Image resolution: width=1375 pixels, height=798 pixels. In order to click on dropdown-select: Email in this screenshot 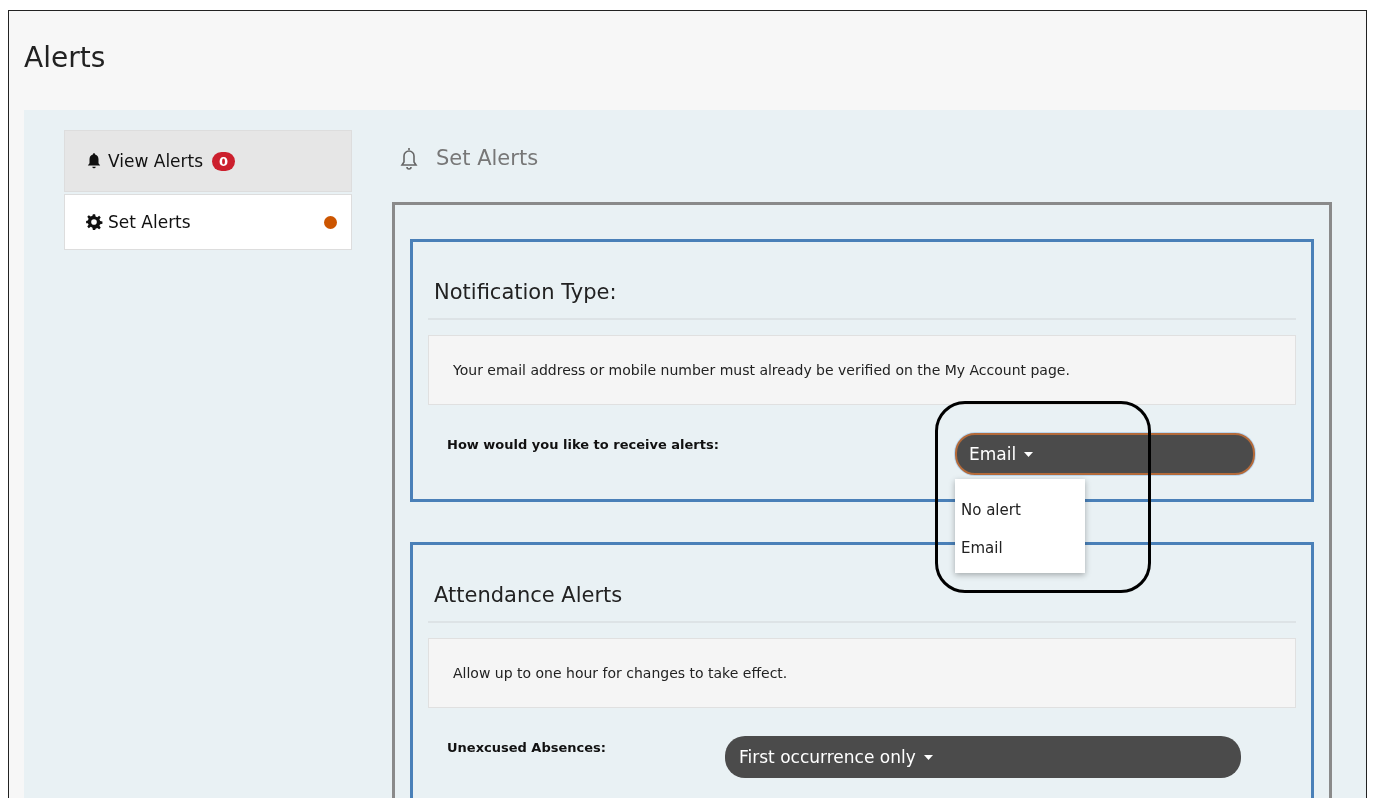, I will do `click(1105, 454)`.